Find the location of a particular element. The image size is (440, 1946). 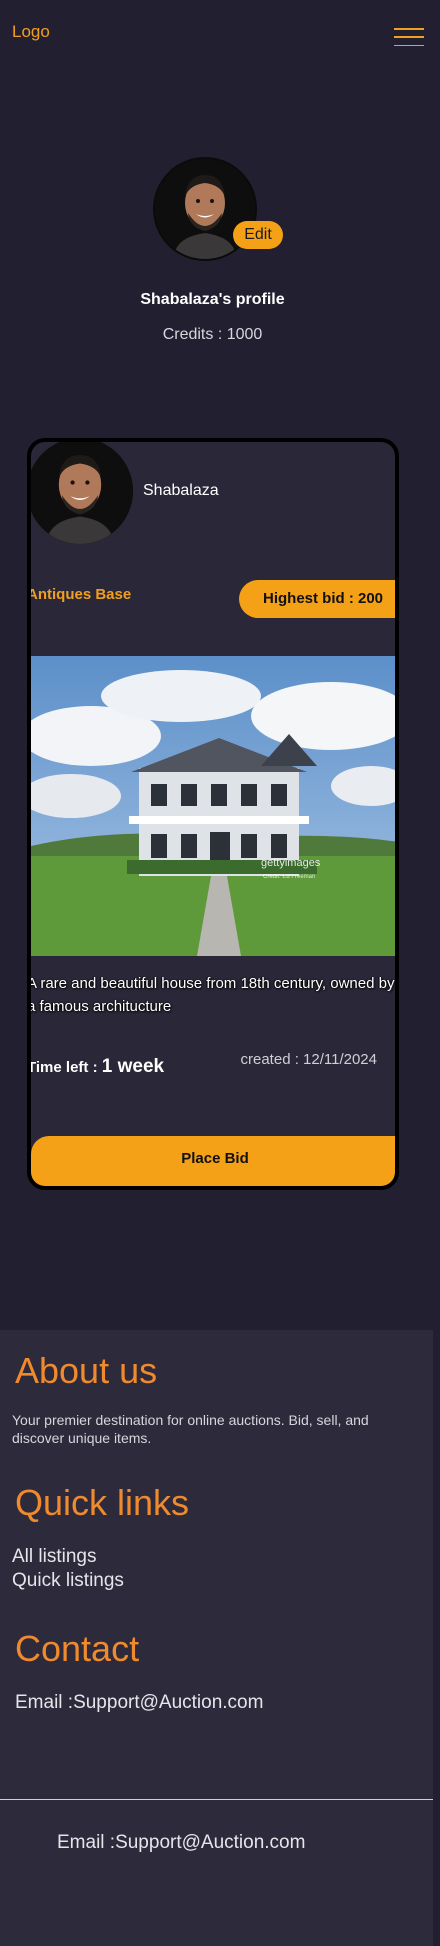

contact-heading: Contact is located at coordinates (77, 1648).